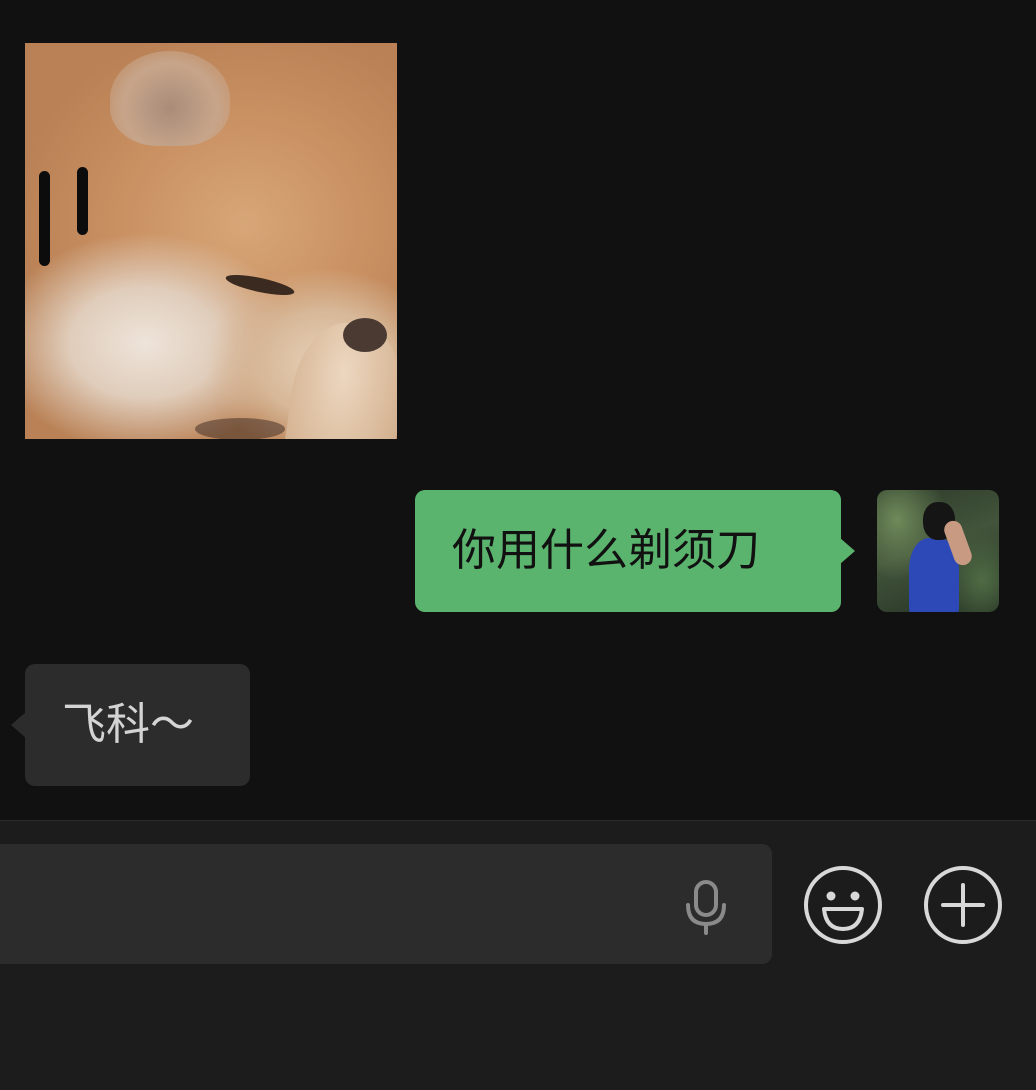 This screenshot has height=1090, width=1036. I want to click on sent-message-bubble: 你用什么剃须刀, so click(635, 551).